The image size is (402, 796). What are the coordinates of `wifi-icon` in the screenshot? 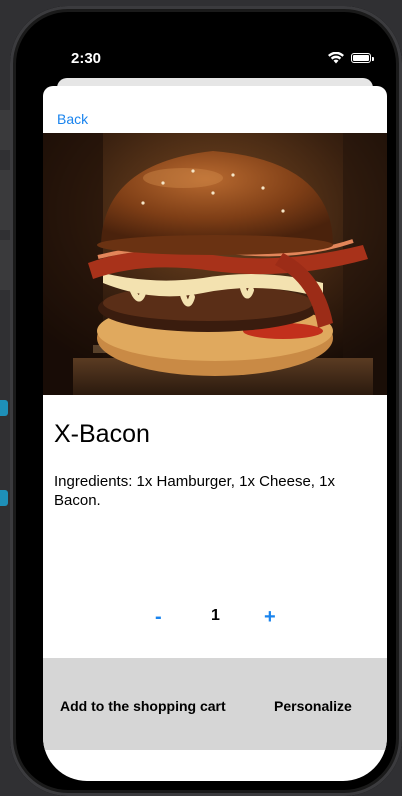 It's located at (336, 58).